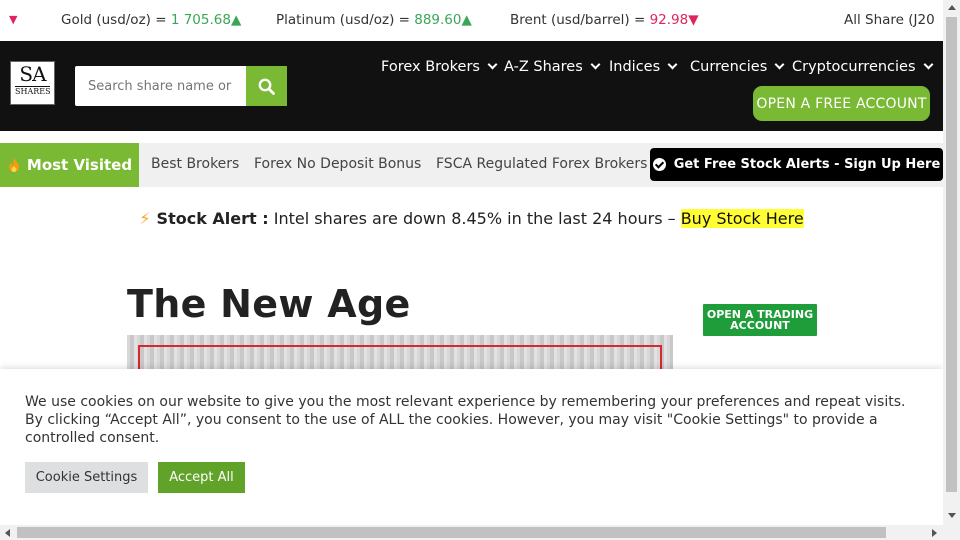 This screenshot has width=960, height=540. Describe the element at coordinates (13, 165) in the screenshot. I see `fire-icon` at that location.